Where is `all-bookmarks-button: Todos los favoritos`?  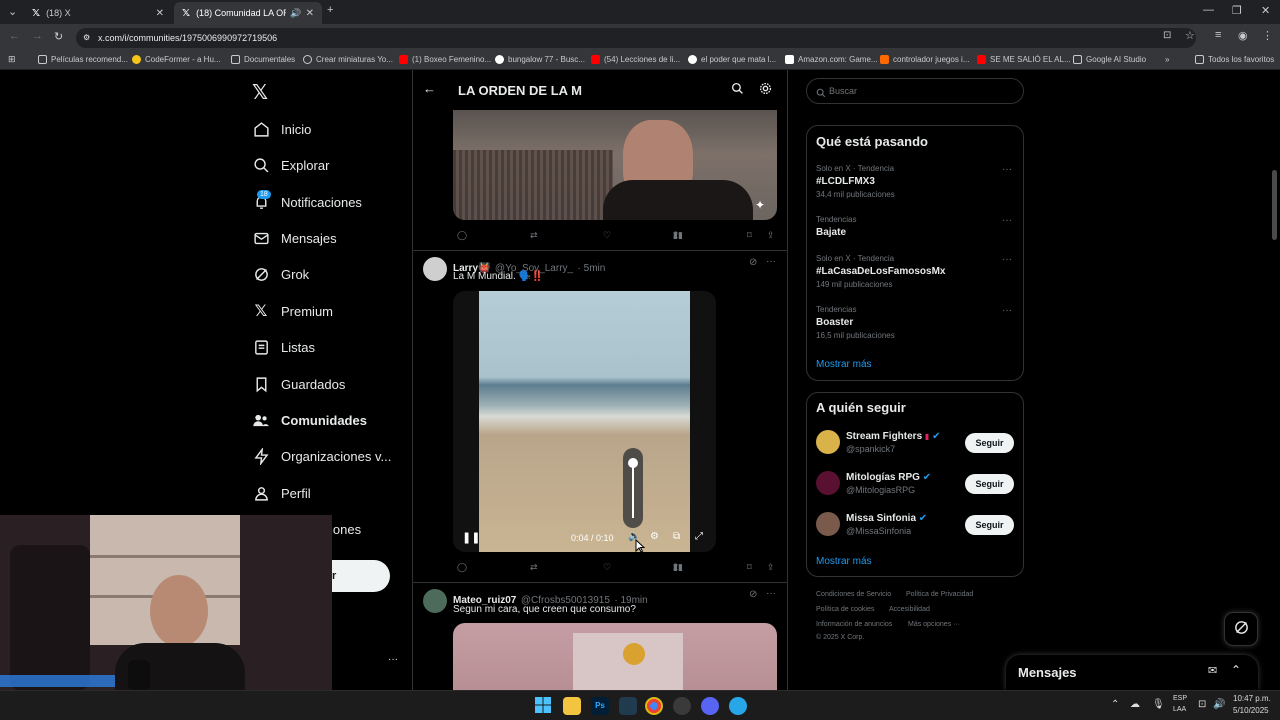 all-bookmarks-button: Todos los favoritos is located at coordinates (1234, 59).